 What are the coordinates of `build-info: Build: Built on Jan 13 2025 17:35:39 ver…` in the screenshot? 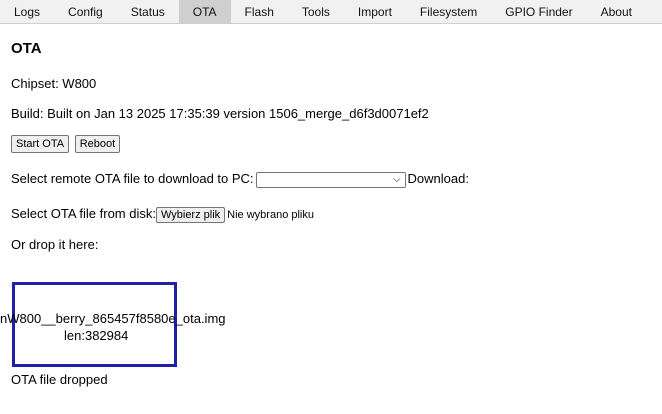 It's located at (220, 113).